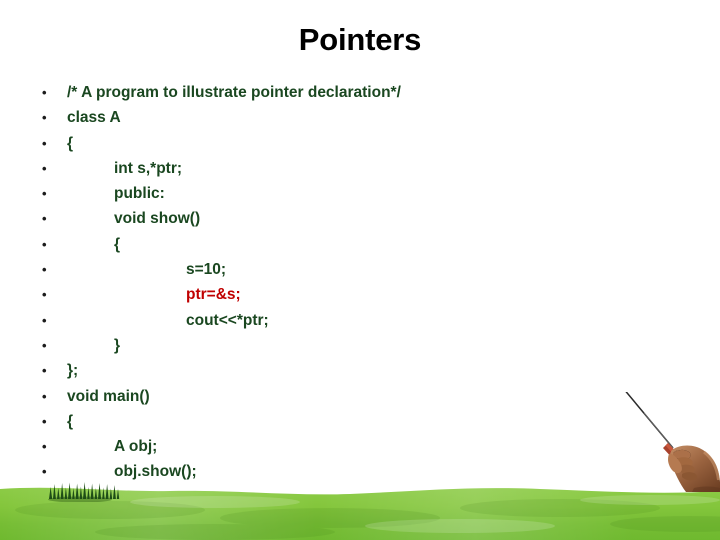 The width and height of the screenshot is (720, 540). What do you see at coordinates (117, 345) in the screenshot?
I see `code-line-text: }` at bounding box center [117, 345].